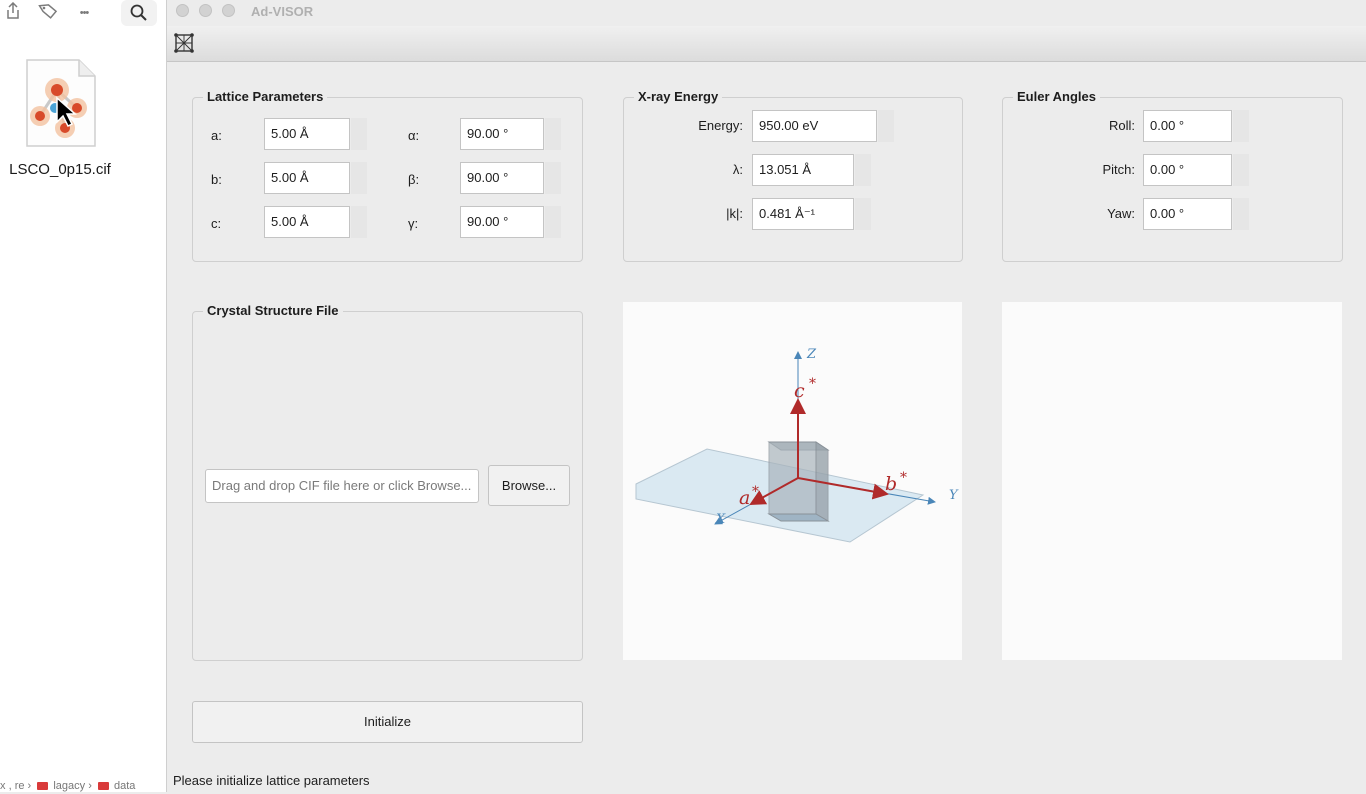 The image size is (1366, 794). Describe the element at coordinates (891, 484) in the screenshot. I see `b-star-label: b` at that location.